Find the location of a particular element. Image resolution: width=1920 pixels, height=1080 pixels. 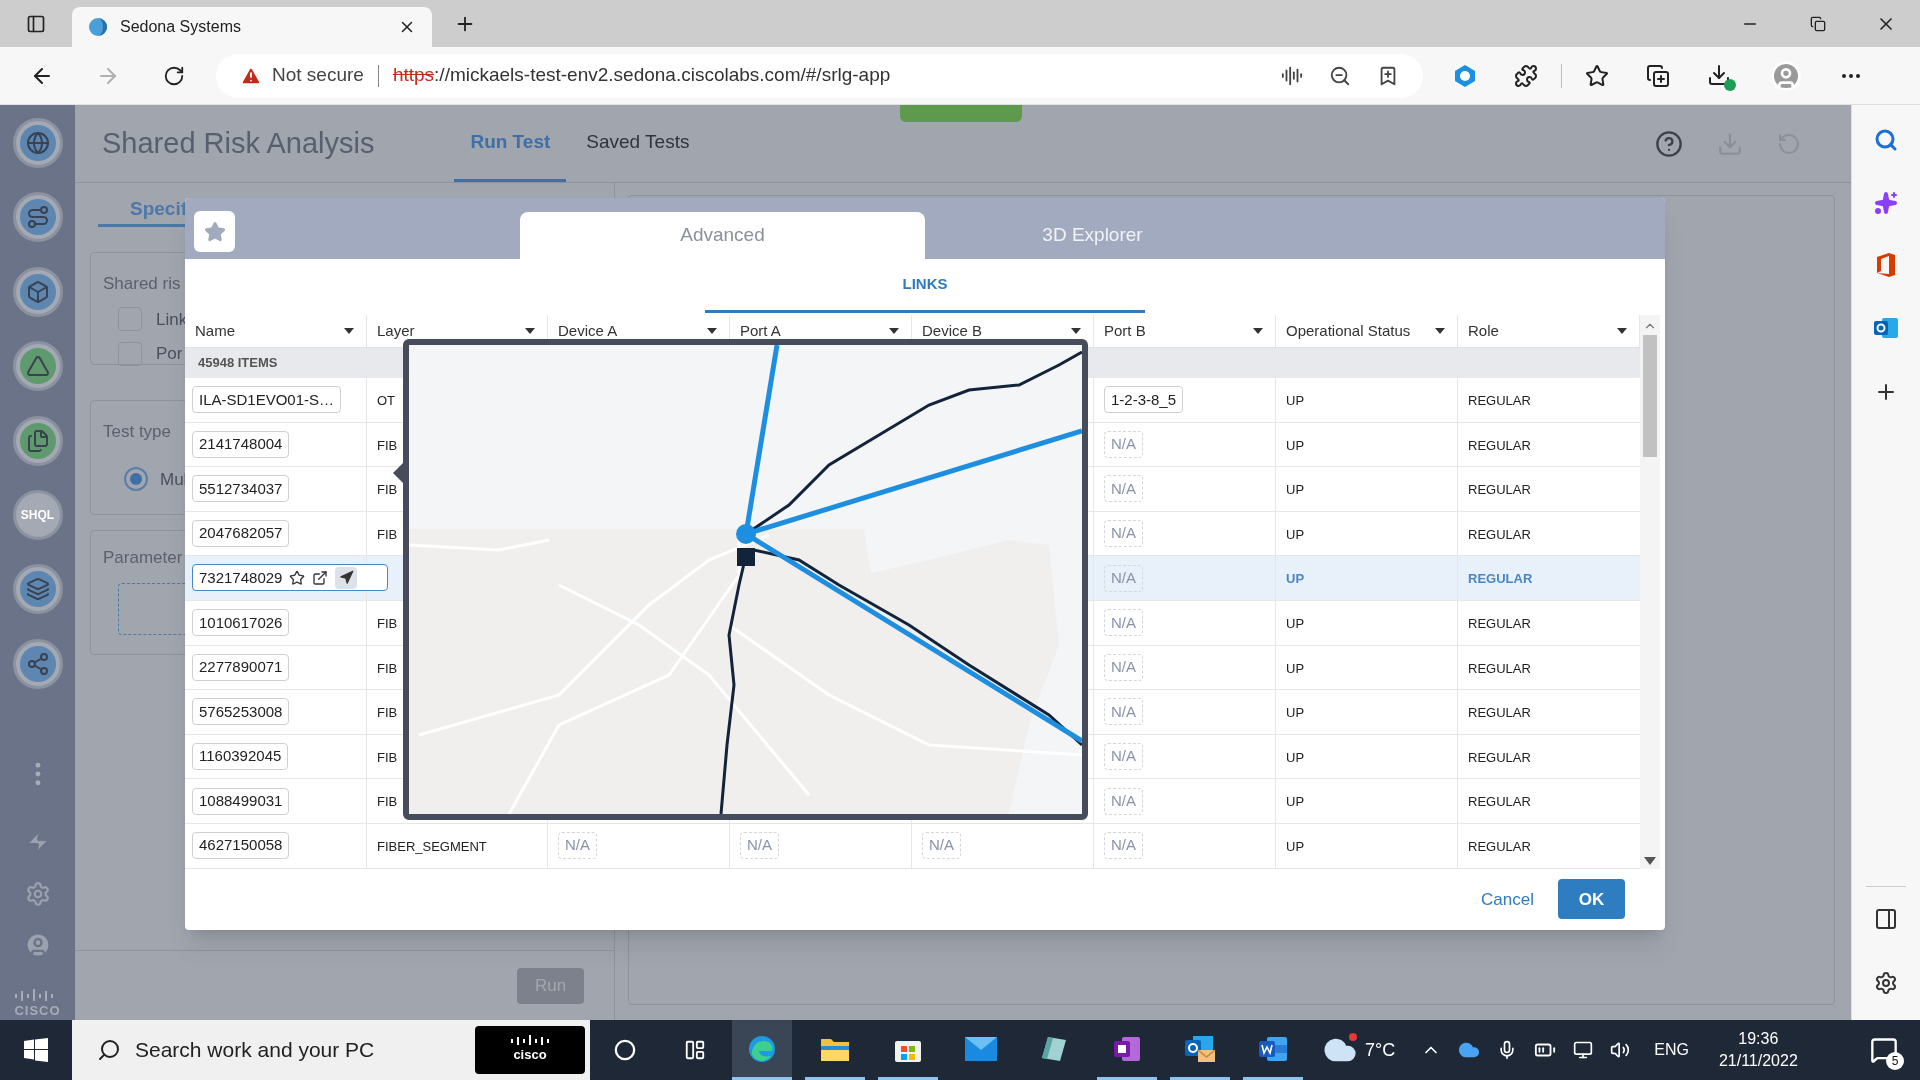

cancel-button: Cancel is located at coordinates (1507, 899).